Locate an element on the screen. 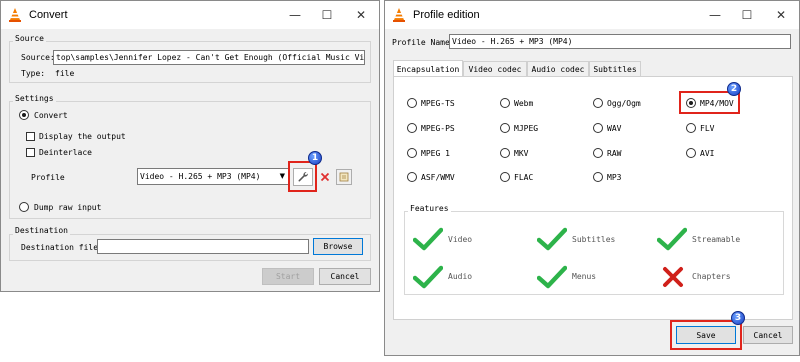 The image size is (800, 362). chapters-cross-icon is located at coordinates (673, 277).